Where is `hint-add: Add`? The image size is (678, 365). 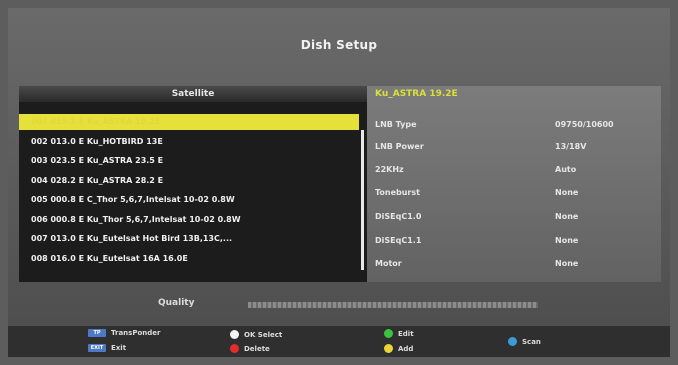
hint-add: Add is located at coordinates (398, 348).